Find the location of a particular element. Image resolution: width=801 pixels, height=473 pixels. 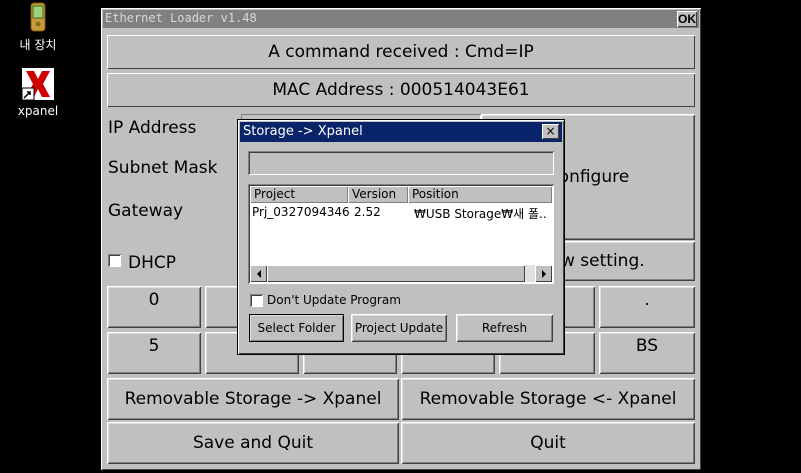

scroll-right-button is located at coordinates (543, 273).